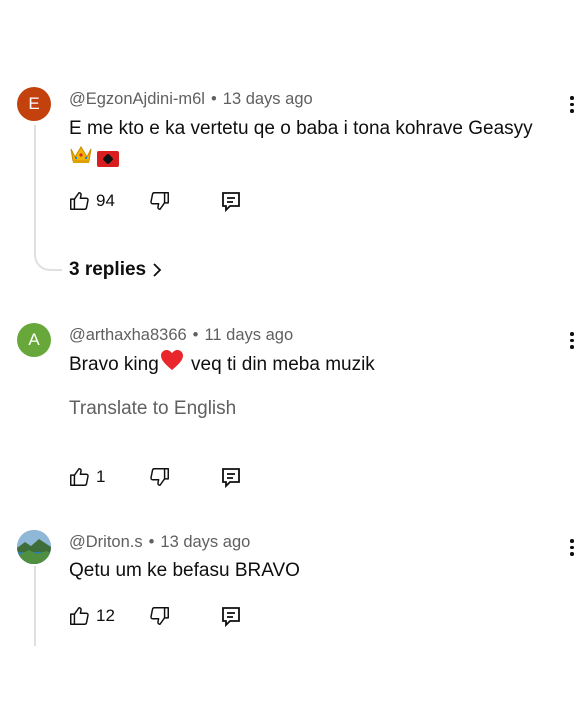 The image size is (576, 720). Describe the element at coordinates (91, 616) in the screenshot. I see `like-button: 12` at that location.